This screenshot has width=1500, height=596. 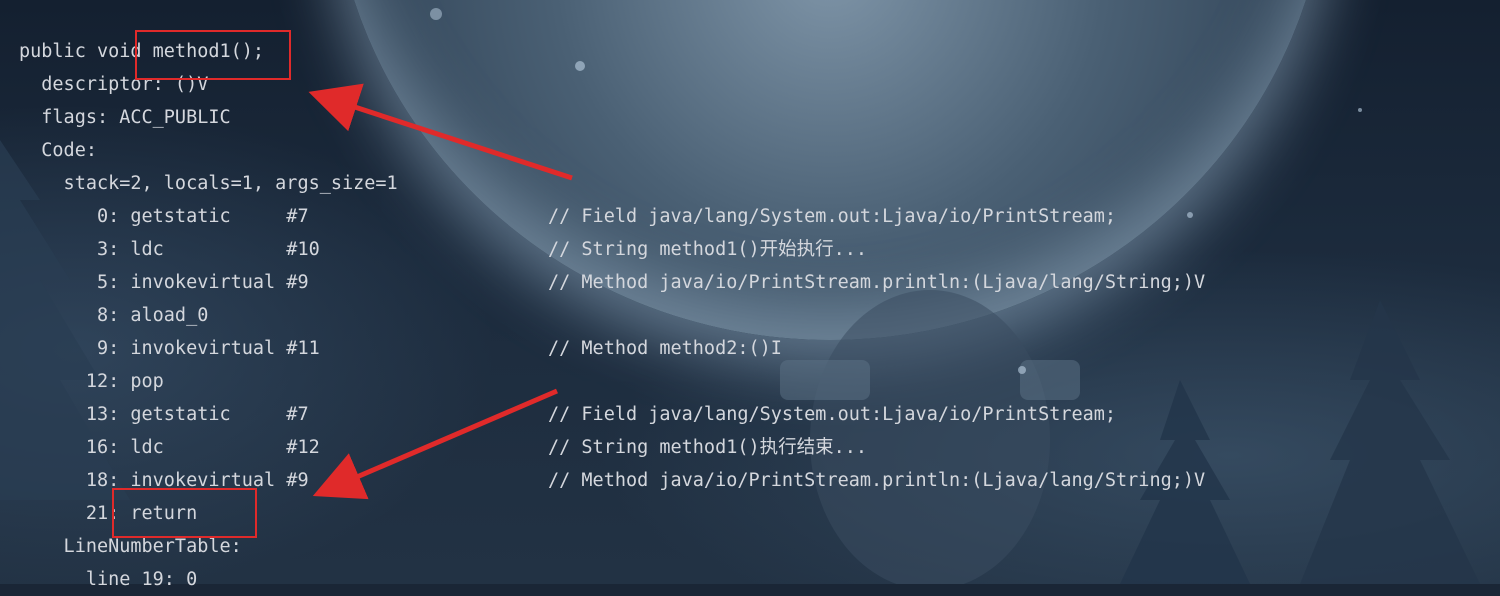 I want to click on annotation-arrows, so click(x=440, y=291).